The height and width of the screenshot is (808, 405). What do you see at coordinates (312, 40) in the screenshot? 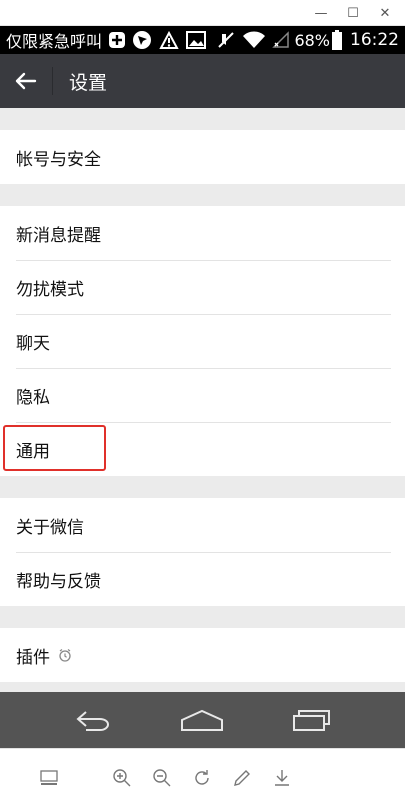
I see `battery-percent: 68%` at bounding box center [312, 40].